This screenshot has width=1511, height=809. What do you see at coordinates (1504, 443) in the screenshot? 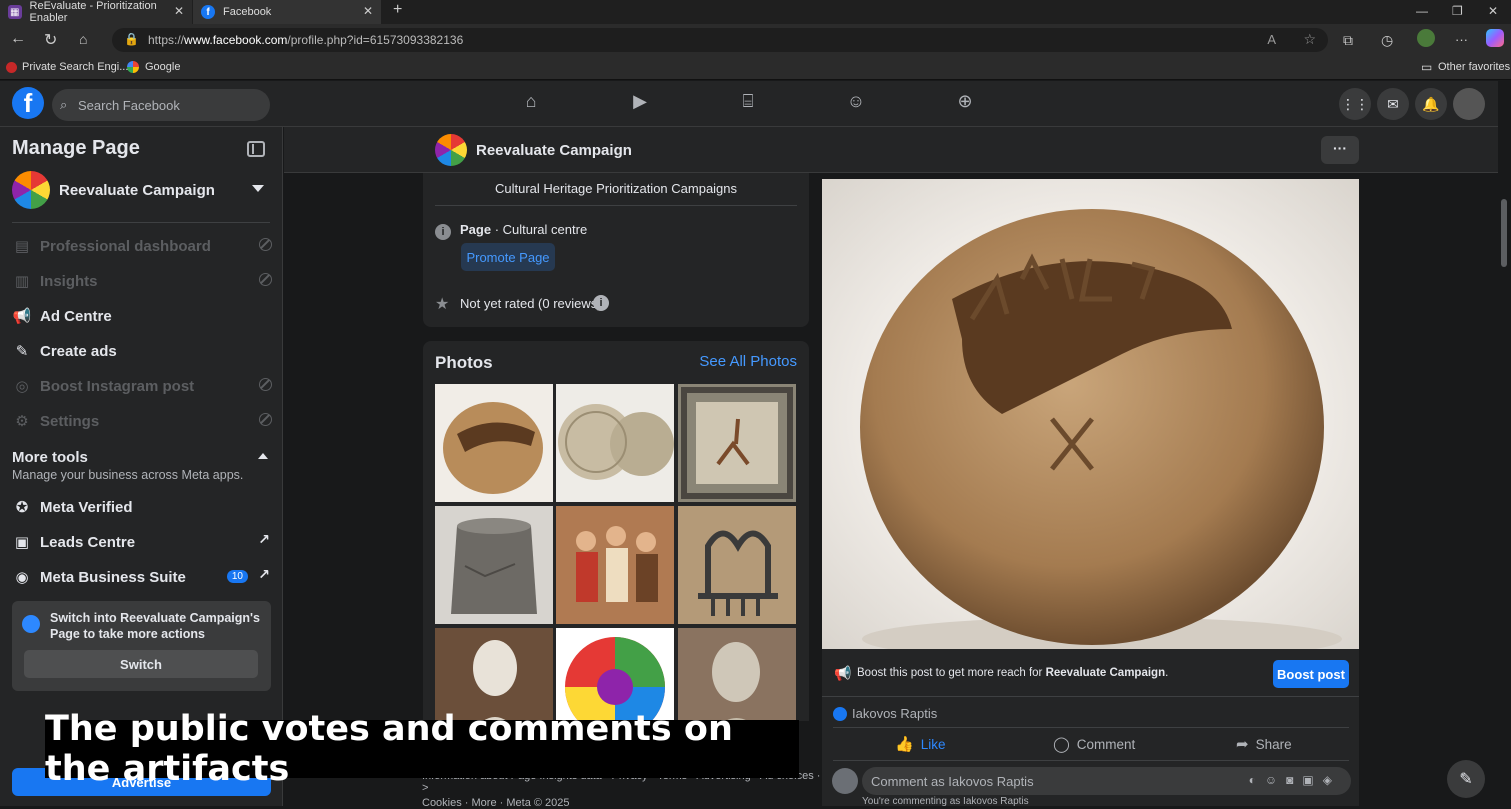
I see `vertical-scrollbar` at bounding box center [1504, 443].